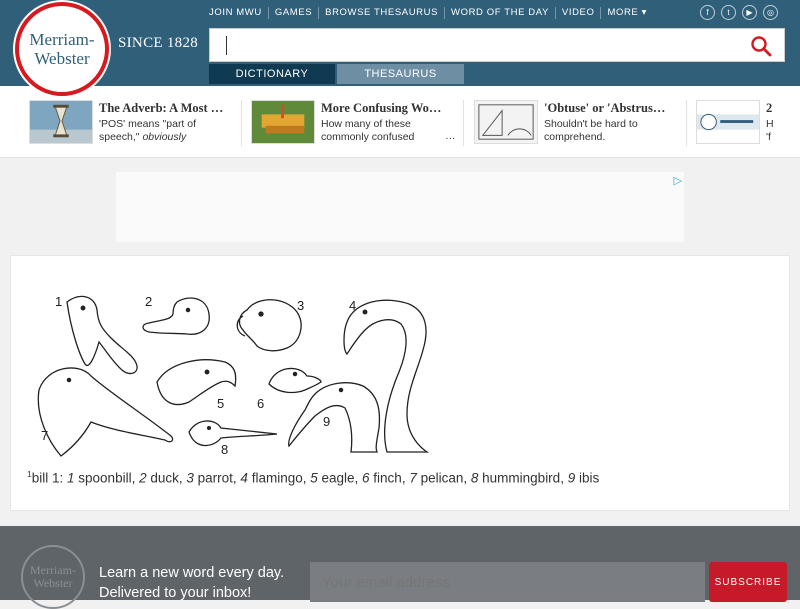 The height and width of the screenshot is (609, 800). I want to click on caption-part: 5, so click(314, 478).